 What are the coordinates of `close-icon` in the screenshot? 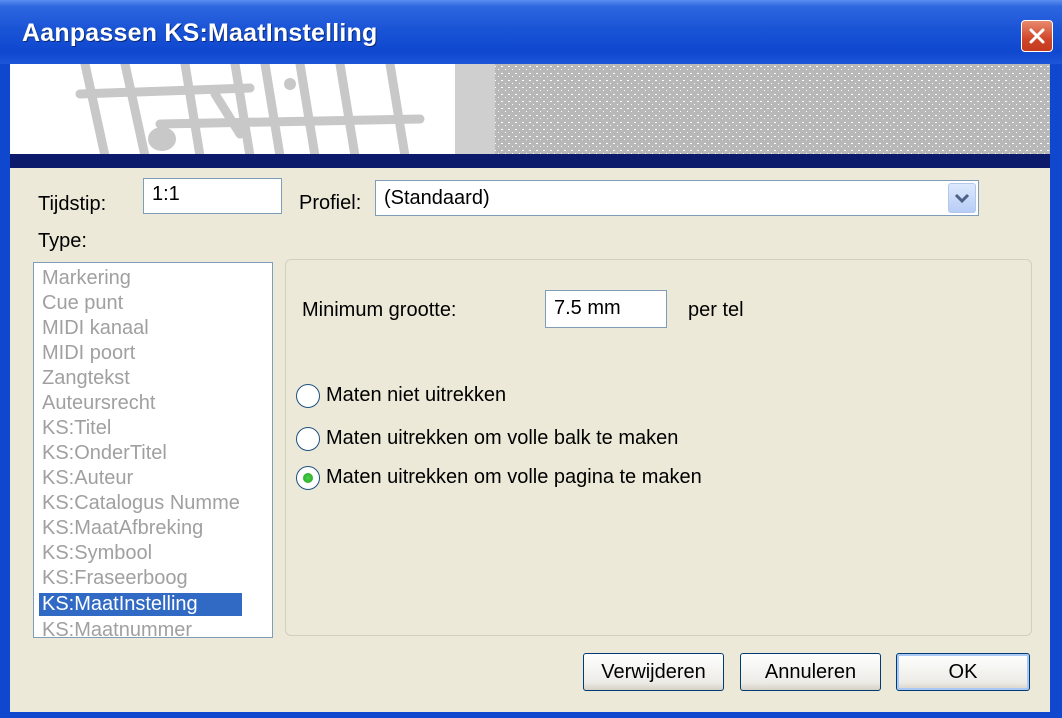 It's located at (1037, 36).